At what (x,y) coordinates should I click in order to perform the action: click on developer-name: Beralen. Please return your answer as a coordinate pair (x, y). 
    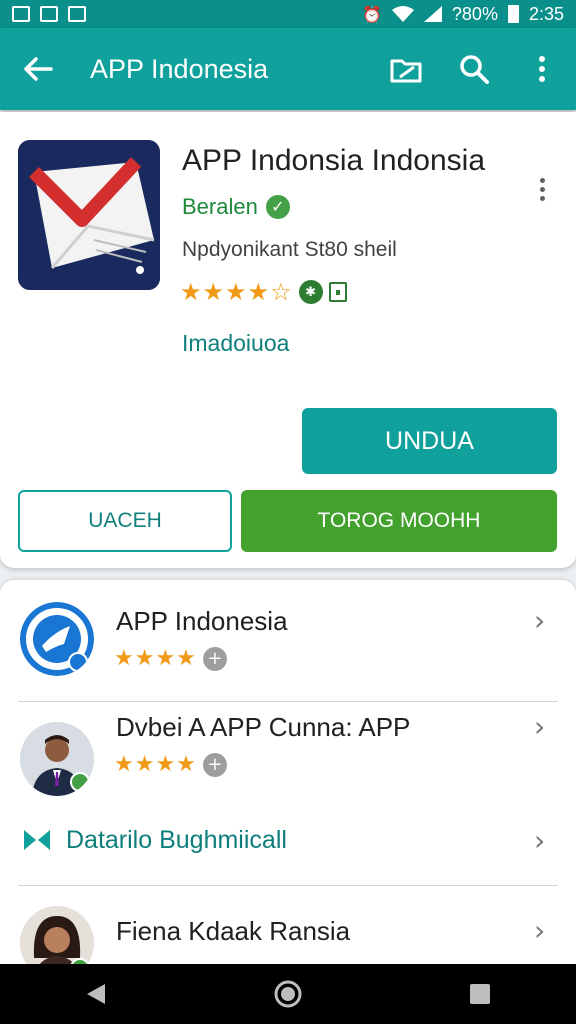
    Looking at the image, I should click on (220, 207).